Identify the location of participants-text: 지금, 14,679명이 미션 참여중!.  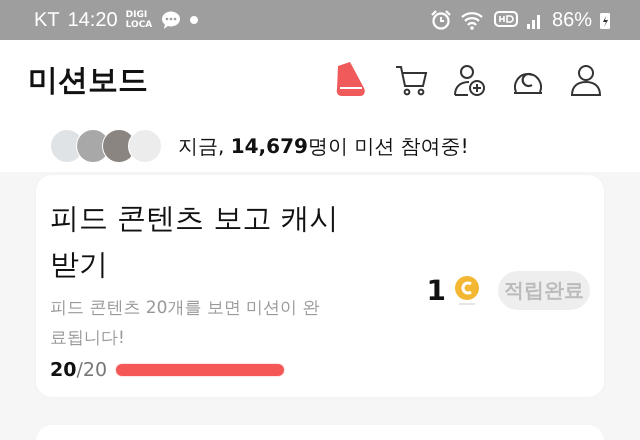
(323, 146).